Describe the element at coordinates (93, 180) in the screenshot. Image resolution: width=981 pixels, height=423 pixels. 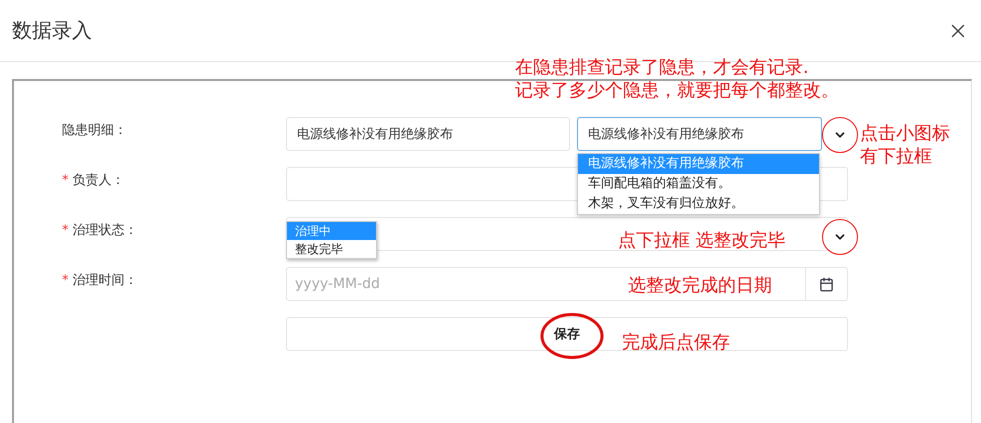
I see `field-label: * 负责人：` at that location.